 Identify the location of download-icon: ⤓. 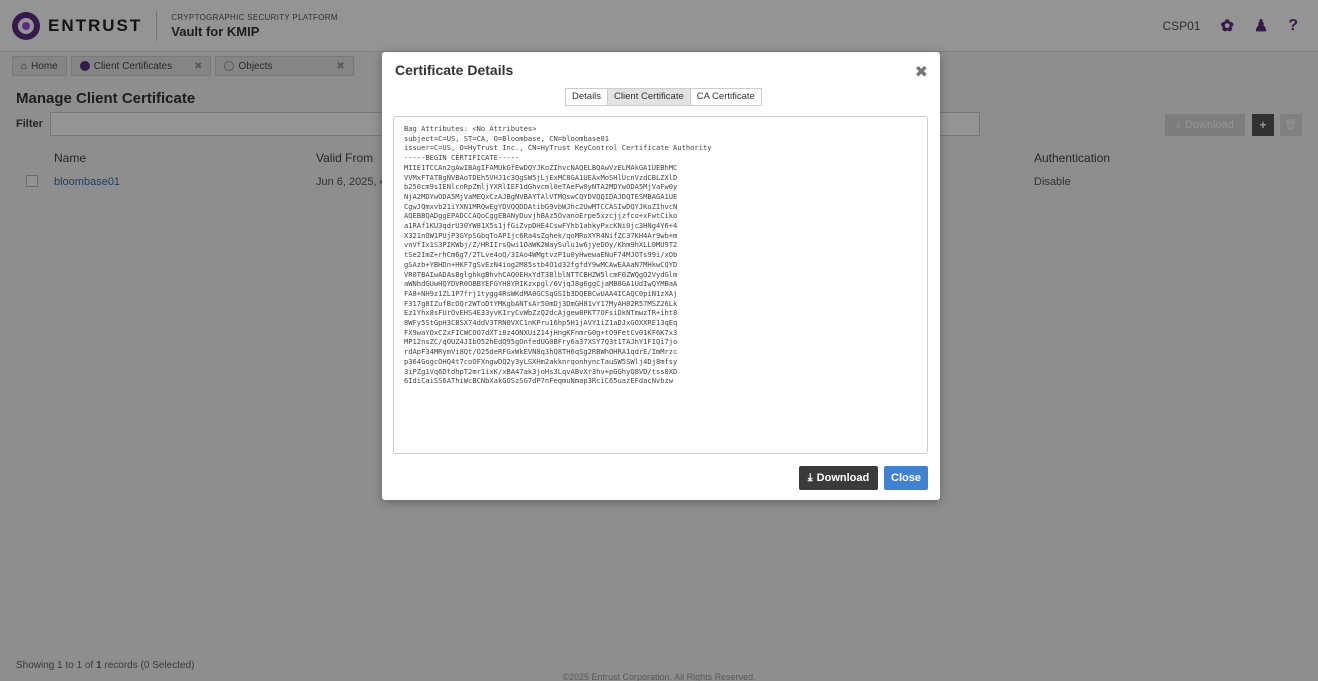
(810, 477).